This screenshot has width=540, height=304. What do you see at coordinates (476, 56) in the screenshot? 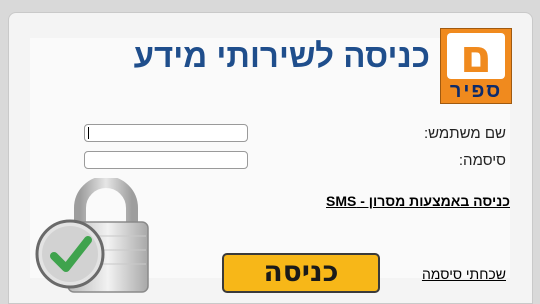
I see `logo-letter: ם` at bounding box center [476, 56].